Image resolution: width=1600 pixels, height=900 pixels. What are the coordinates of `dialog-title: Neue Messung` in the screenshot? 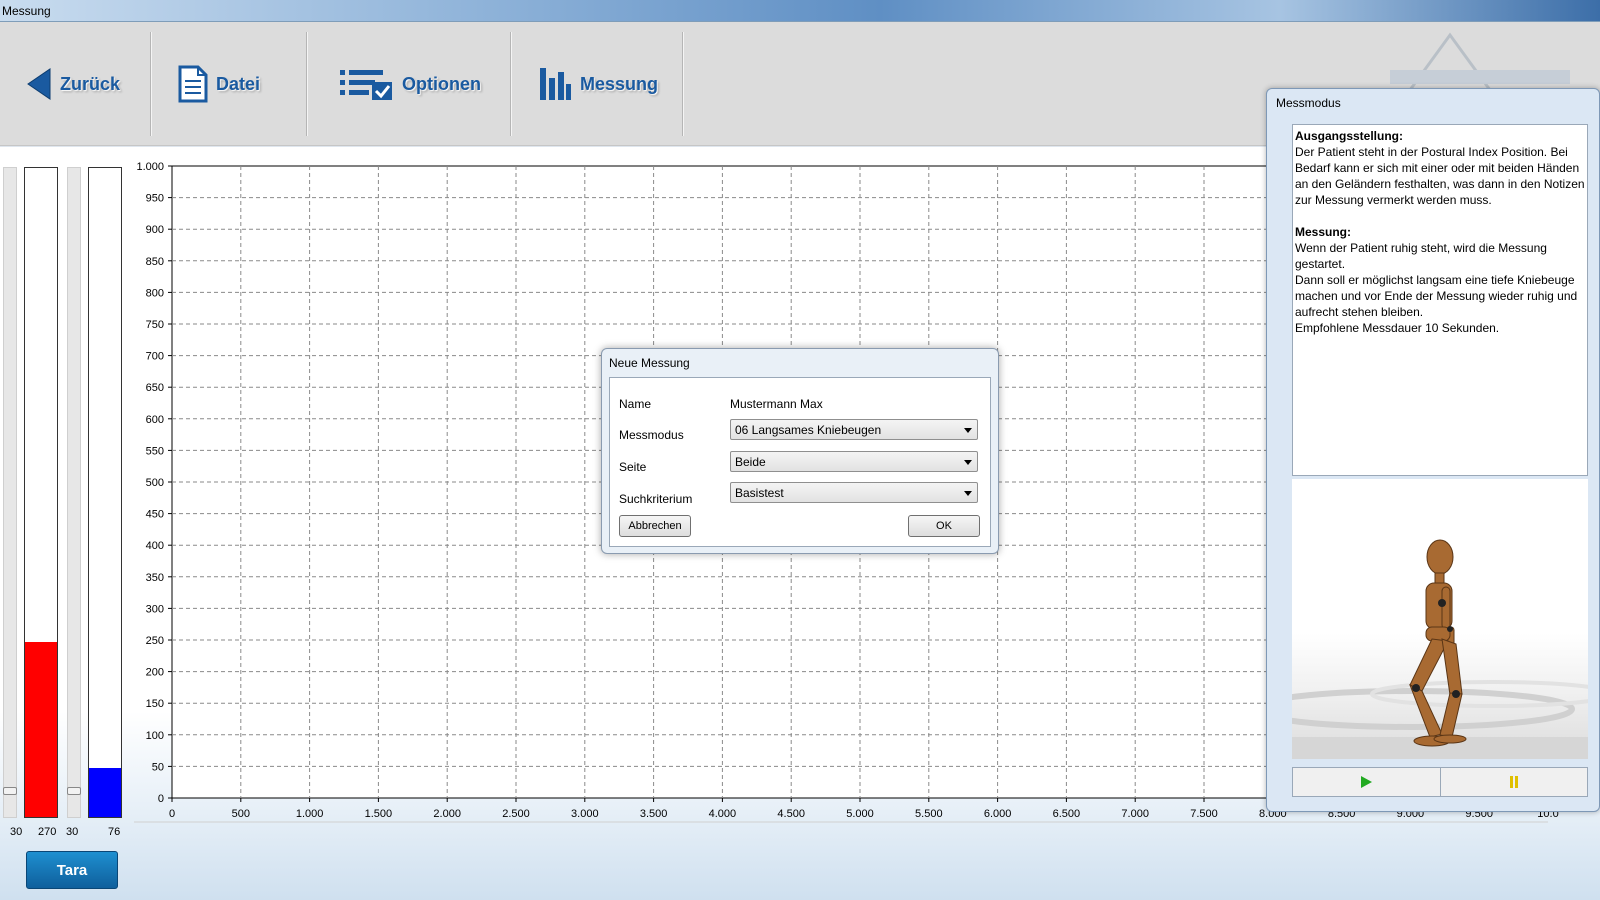 It's located at (649, 363).